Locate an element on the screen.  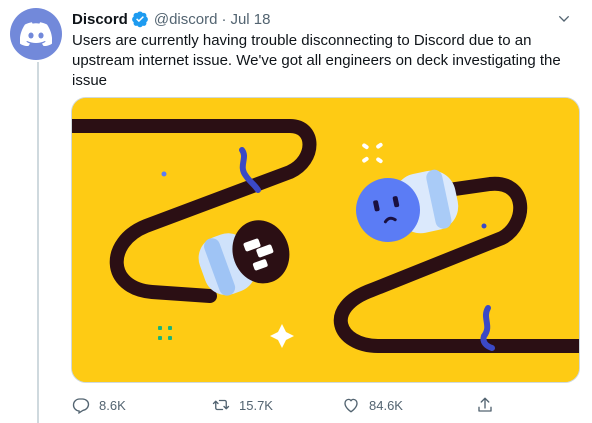
retweet-count: 15.7K is located at coordinates (256, 405).